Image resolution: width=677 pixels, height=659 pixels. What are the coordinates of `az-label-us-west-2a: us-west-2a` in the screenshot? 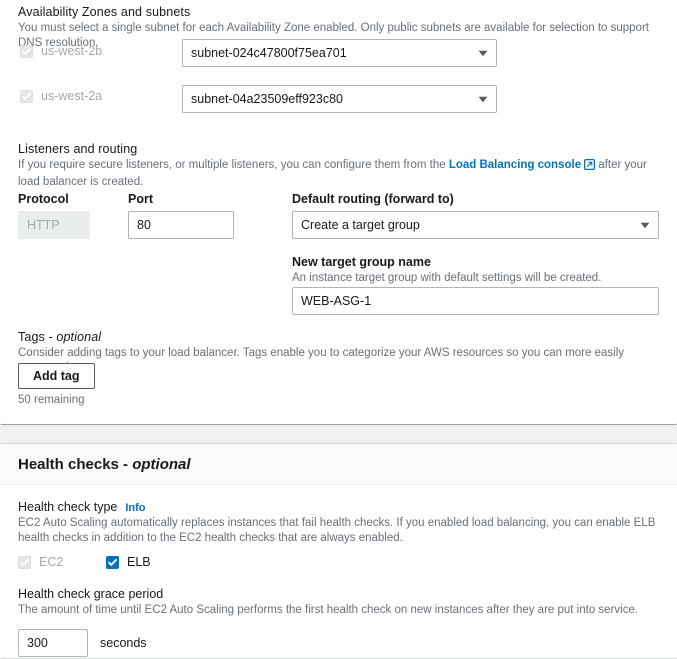 It's located at (72, 96).